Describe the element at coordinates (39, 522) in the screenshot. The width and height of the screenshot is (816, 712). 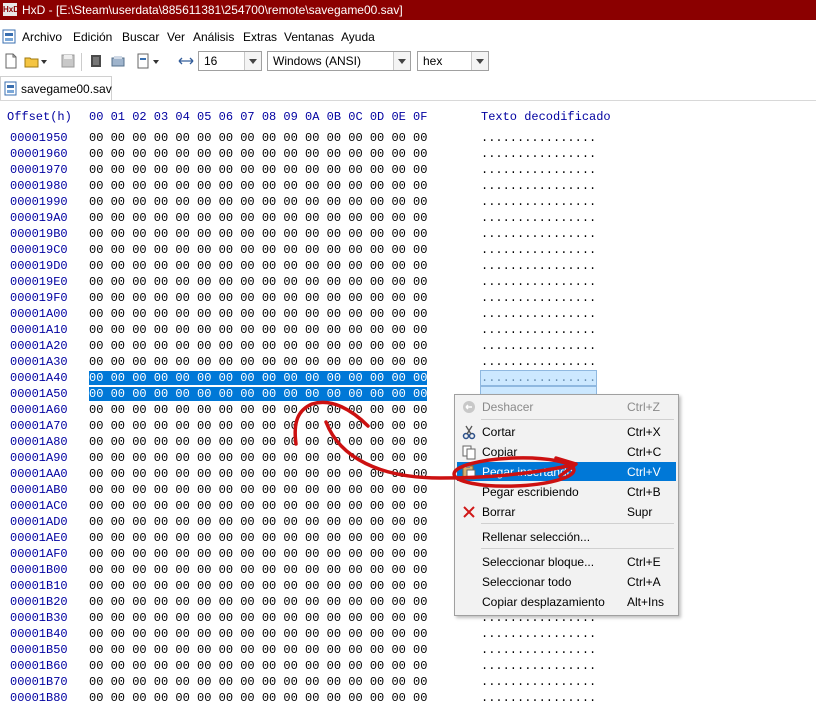
I see `row-offset: 00001AD0` at that location.